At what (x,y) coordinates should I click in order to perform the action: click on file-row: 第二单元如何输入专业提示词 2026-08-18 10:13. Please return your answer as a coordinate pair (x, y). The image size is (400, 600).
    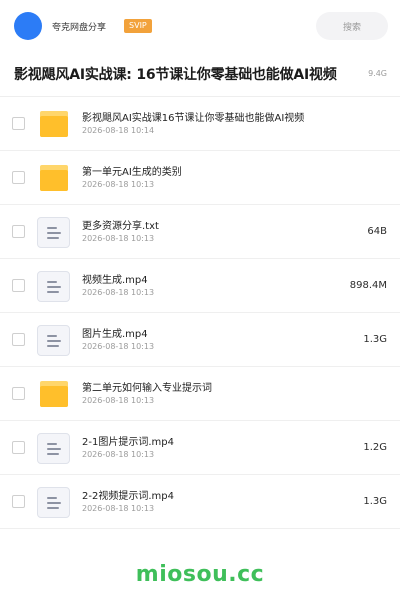
    Looking at the image, I should click on (200, 394).